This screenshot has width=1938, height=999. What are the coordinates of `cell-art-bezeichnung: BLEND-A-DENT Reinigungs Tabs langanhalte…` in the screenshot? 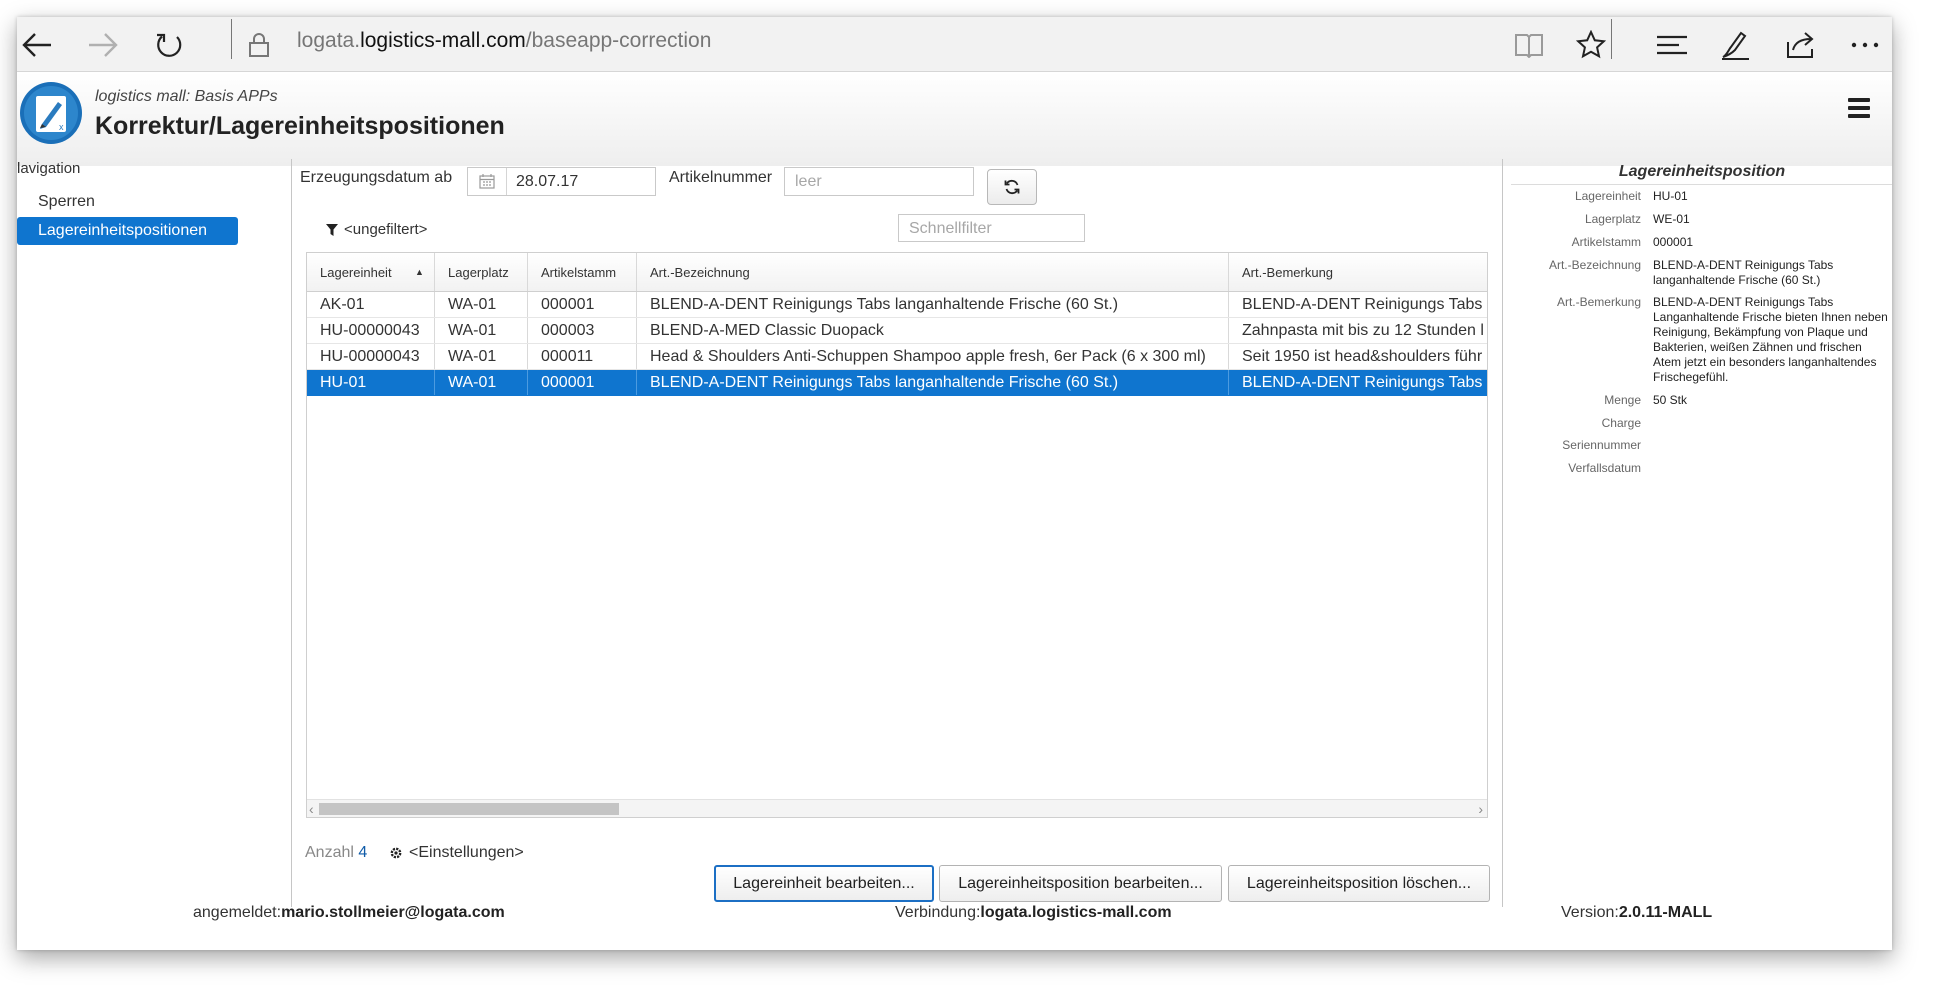 It's located at (933, 382).